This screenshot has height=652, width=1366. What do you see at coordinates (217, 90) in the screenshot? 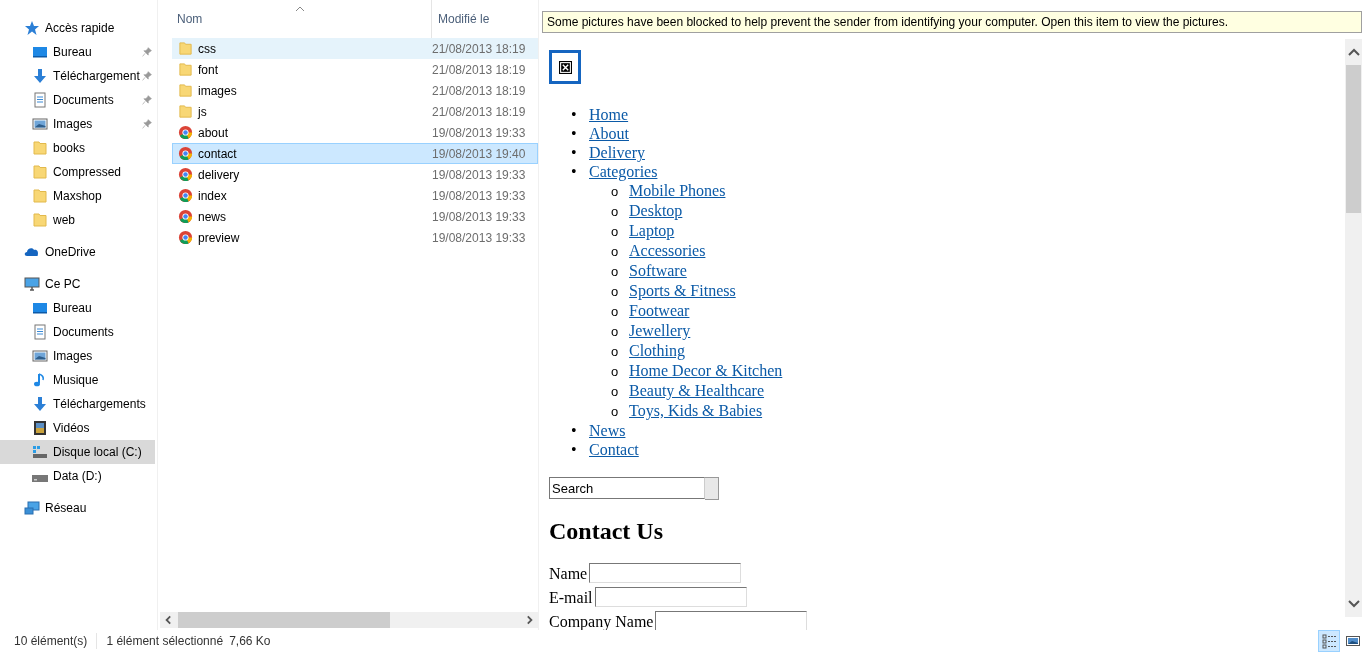
I see `file-name: images` at bounding box center [217, 90].